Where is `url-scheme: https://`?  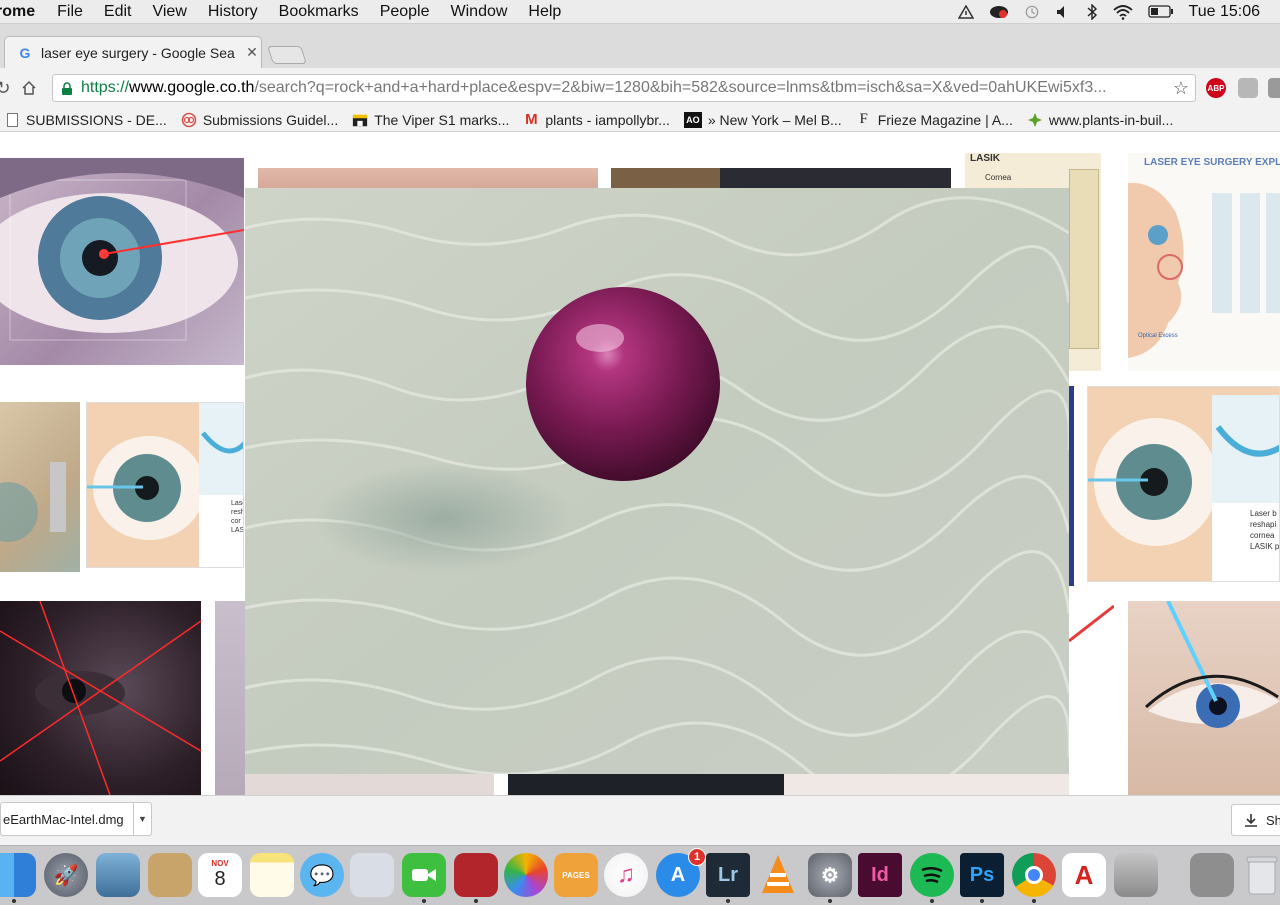 url-scheme: https:// is located at coordinates (105, 87).